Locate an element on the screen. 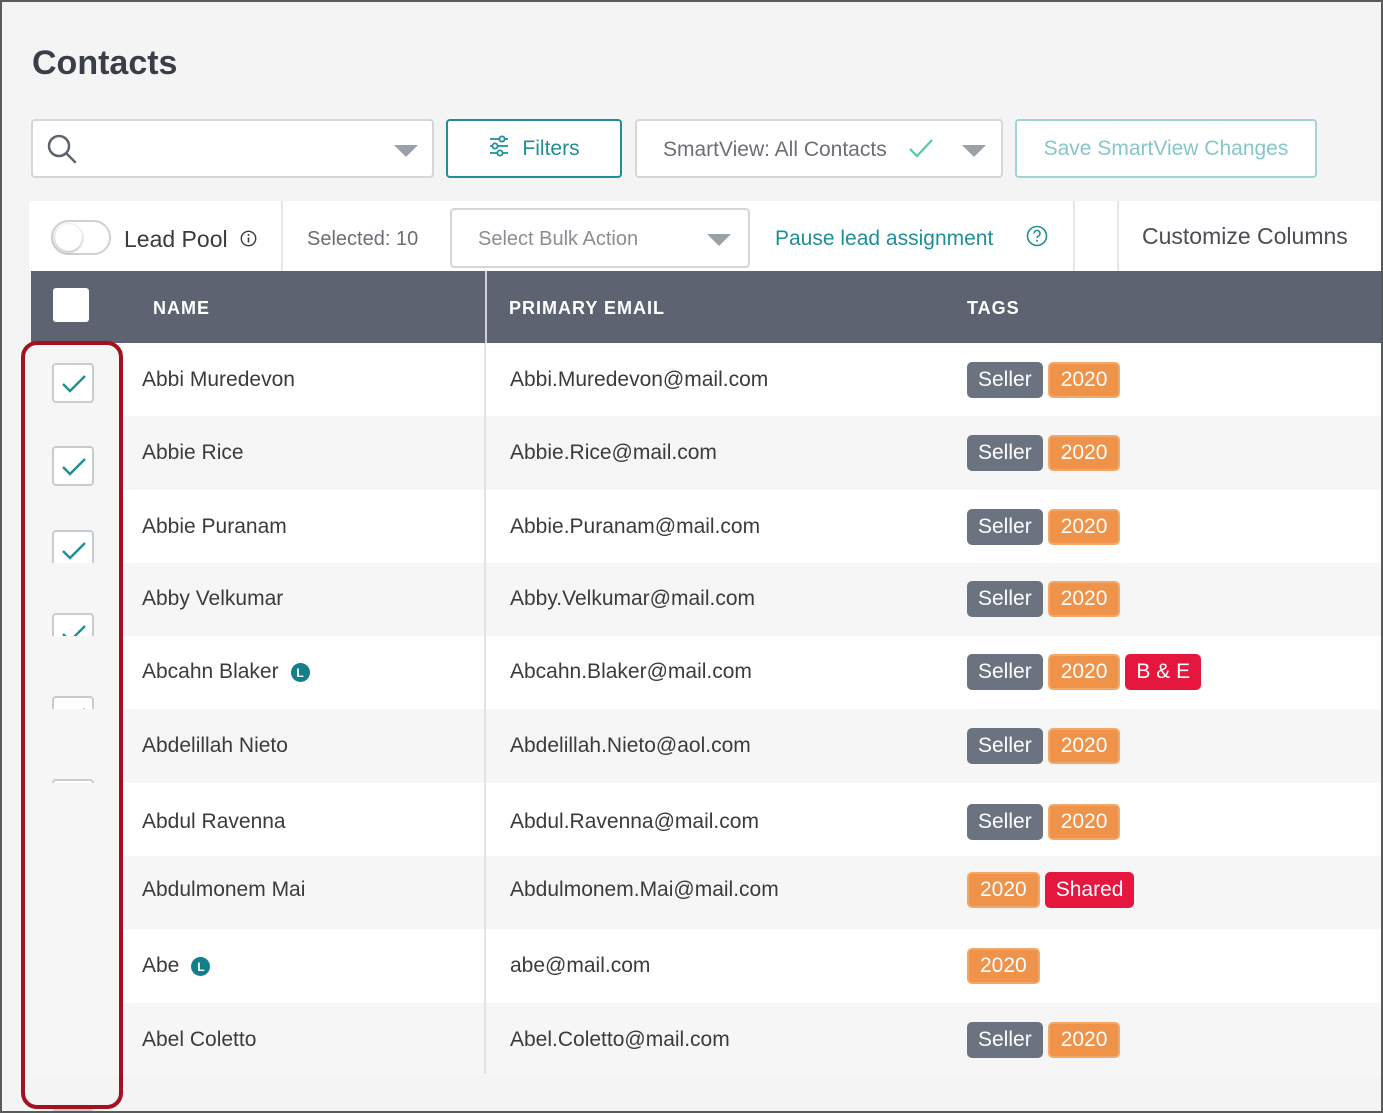 The image size is (1383, 1113). sliders-icon is located at coordinates (499, 149).